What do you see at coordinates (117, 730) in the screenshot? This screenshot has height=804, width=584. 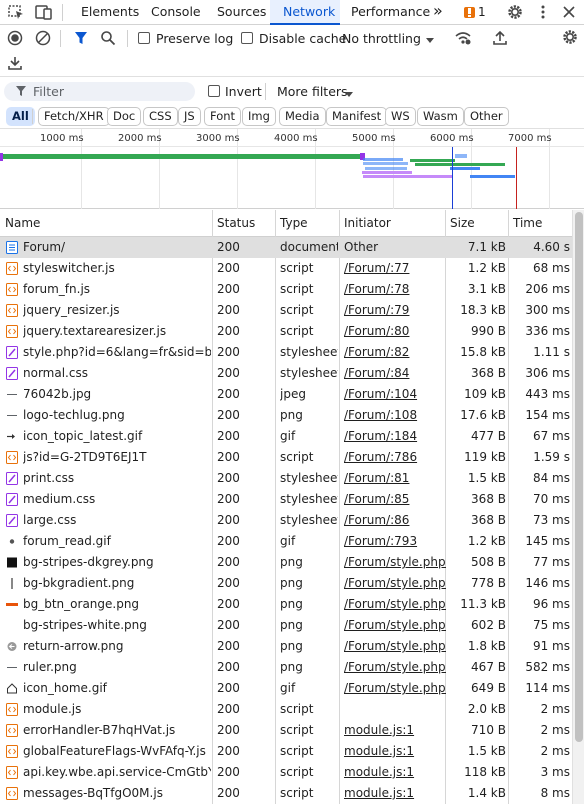 I see `request-name: errorHandler-B7hqHVat.js` at bounding box center [117, 730].